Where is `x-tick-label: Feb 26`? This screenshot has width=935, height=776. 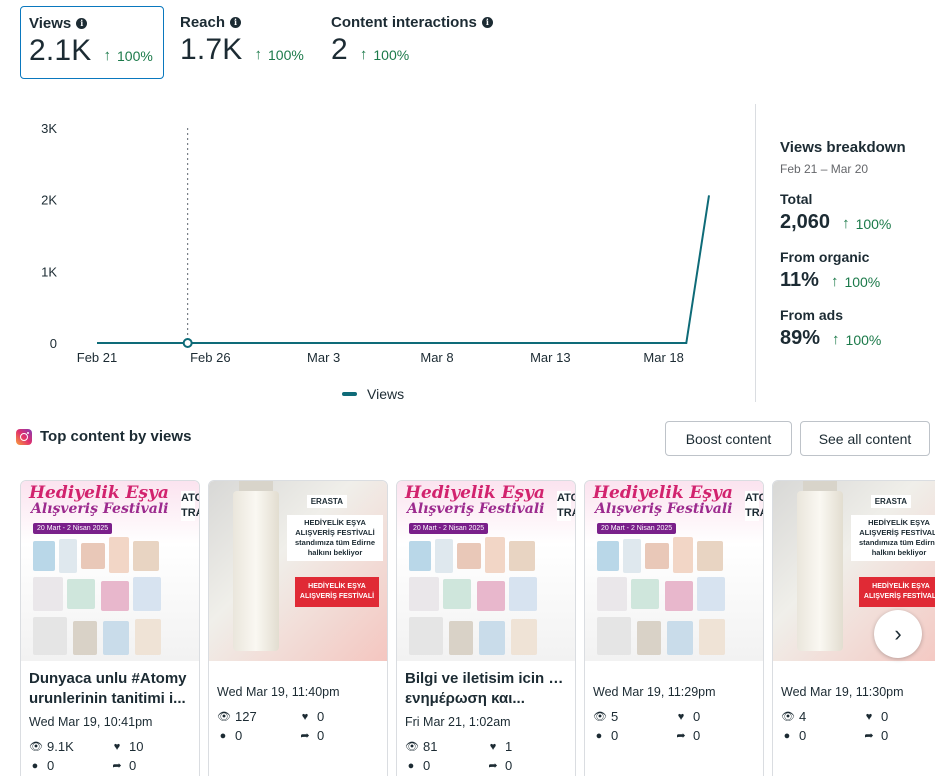 x-tick-label: Feb 26 is located at coordinates (210, 357).